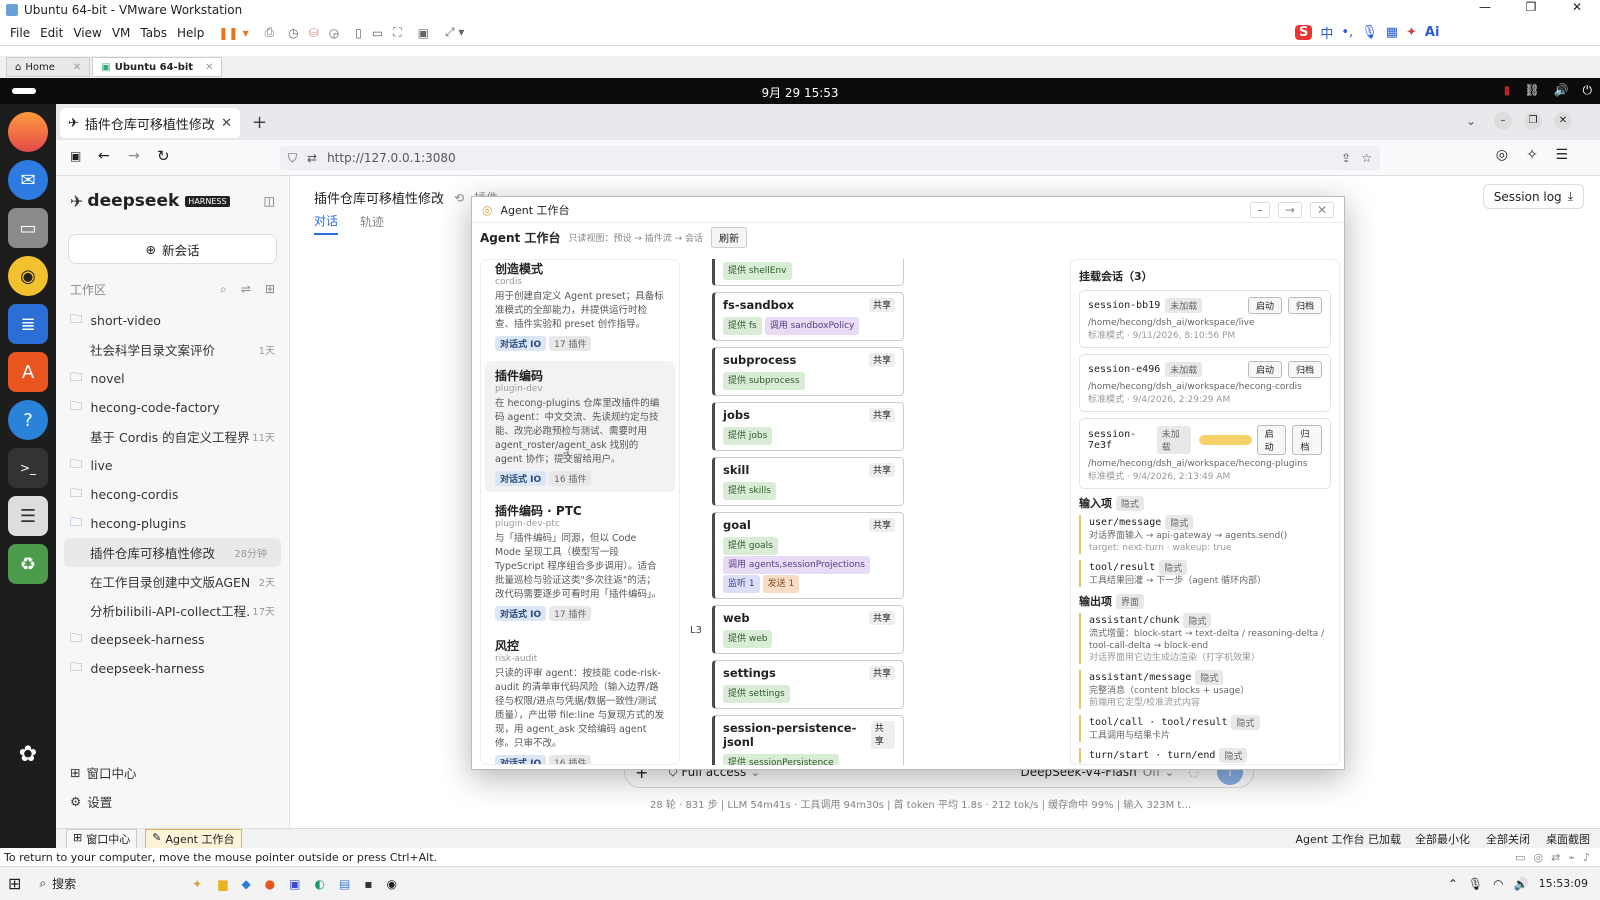  Describe the element at coordinates (1532, 155) in the screenshot. I see `extensions-icon: ✧` at that location.